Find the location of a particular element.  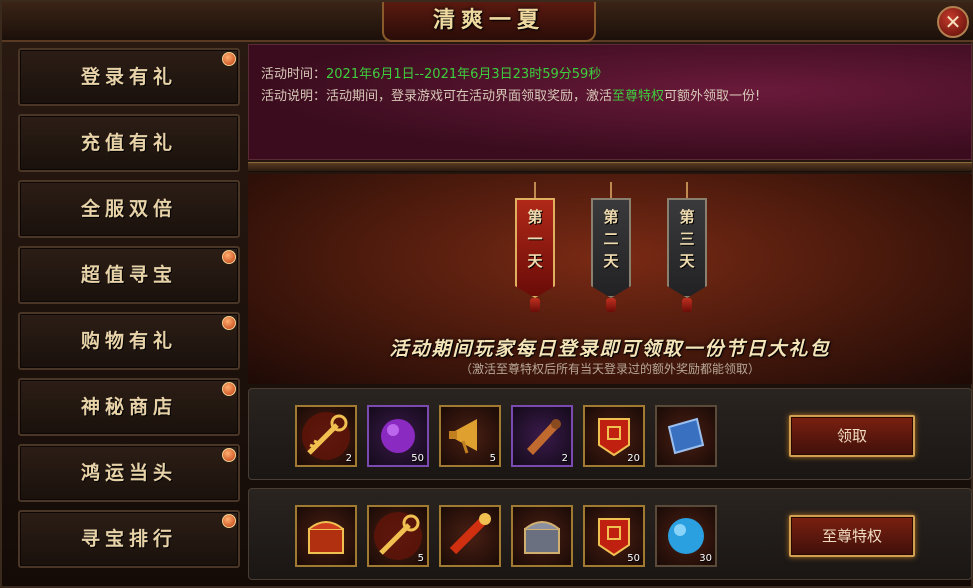

title-bar: 清爽一夏 ✕ is located at coordinates (487, 22).